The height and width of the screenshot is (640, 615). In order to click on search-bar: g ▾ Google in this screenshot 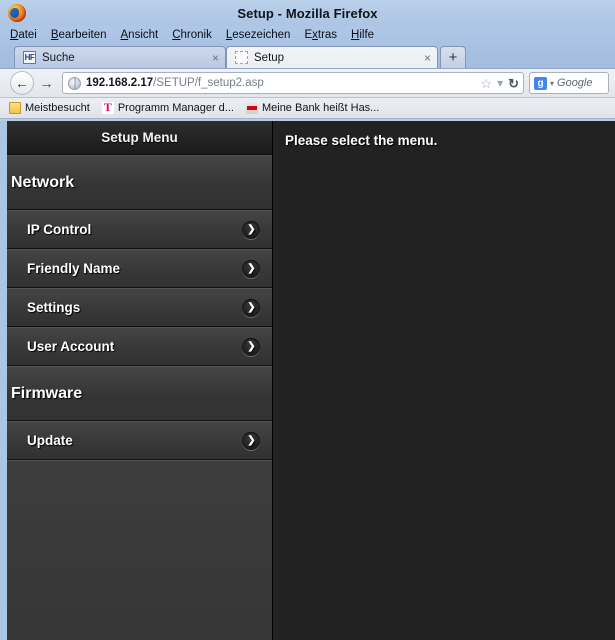, I will do `click(569, 83)`.